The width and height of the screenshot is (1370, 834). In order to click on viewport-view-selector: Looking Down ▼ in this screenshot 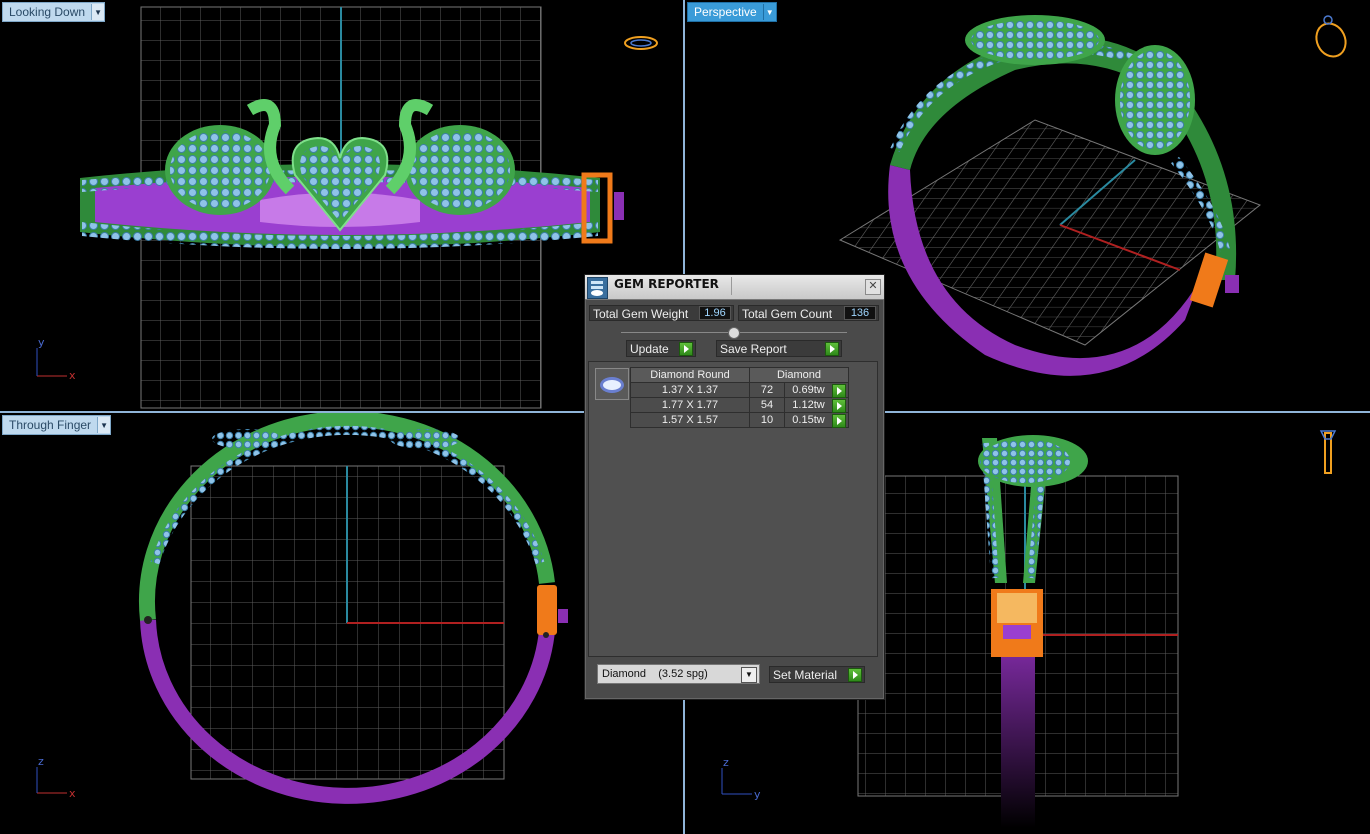, I will do `click(54, 12)`.